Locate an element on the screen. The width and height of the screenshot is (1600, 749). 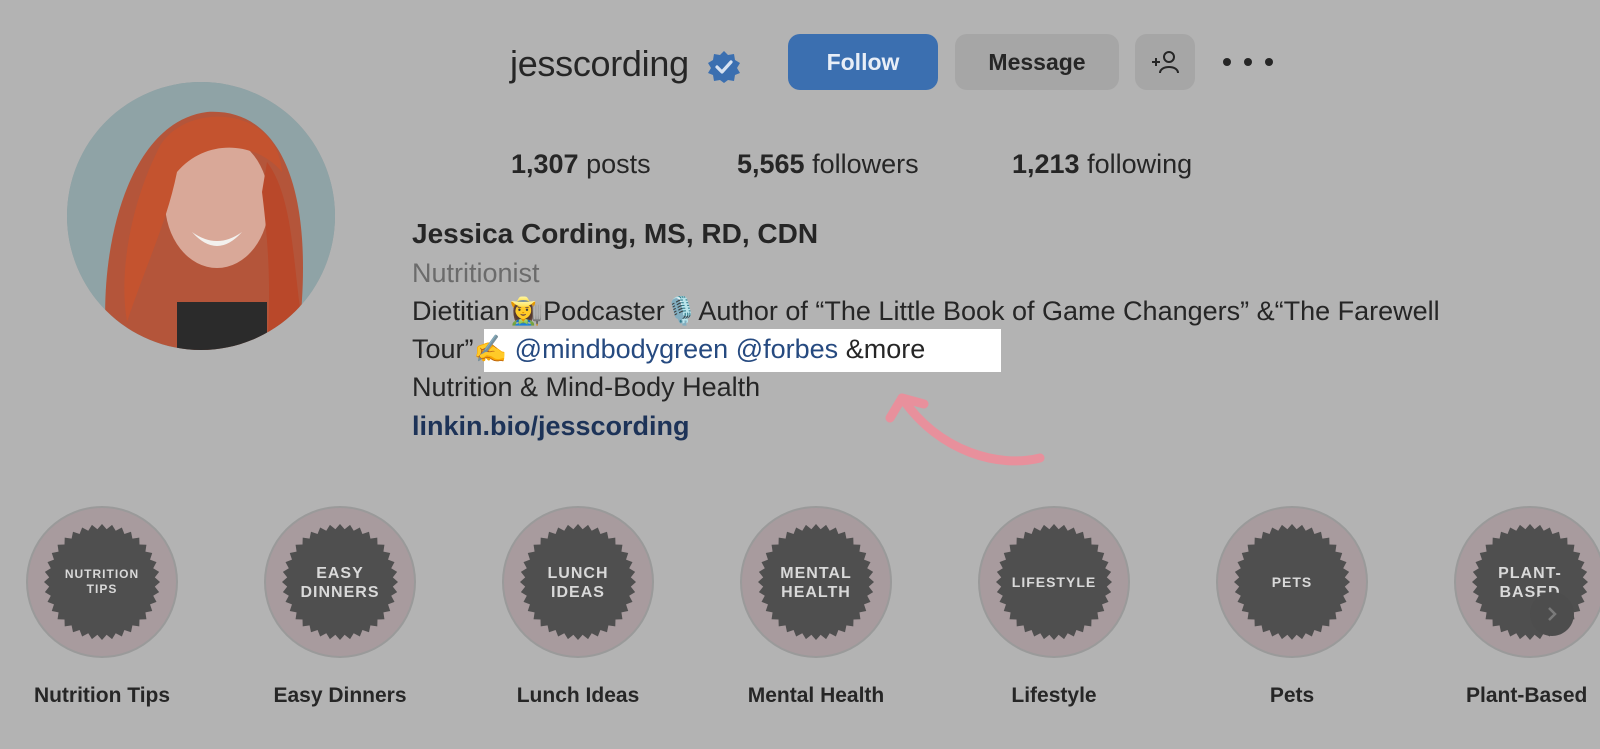
highlight-mental-health: MENTAL HEALTH is located at coordinates (816, 582).